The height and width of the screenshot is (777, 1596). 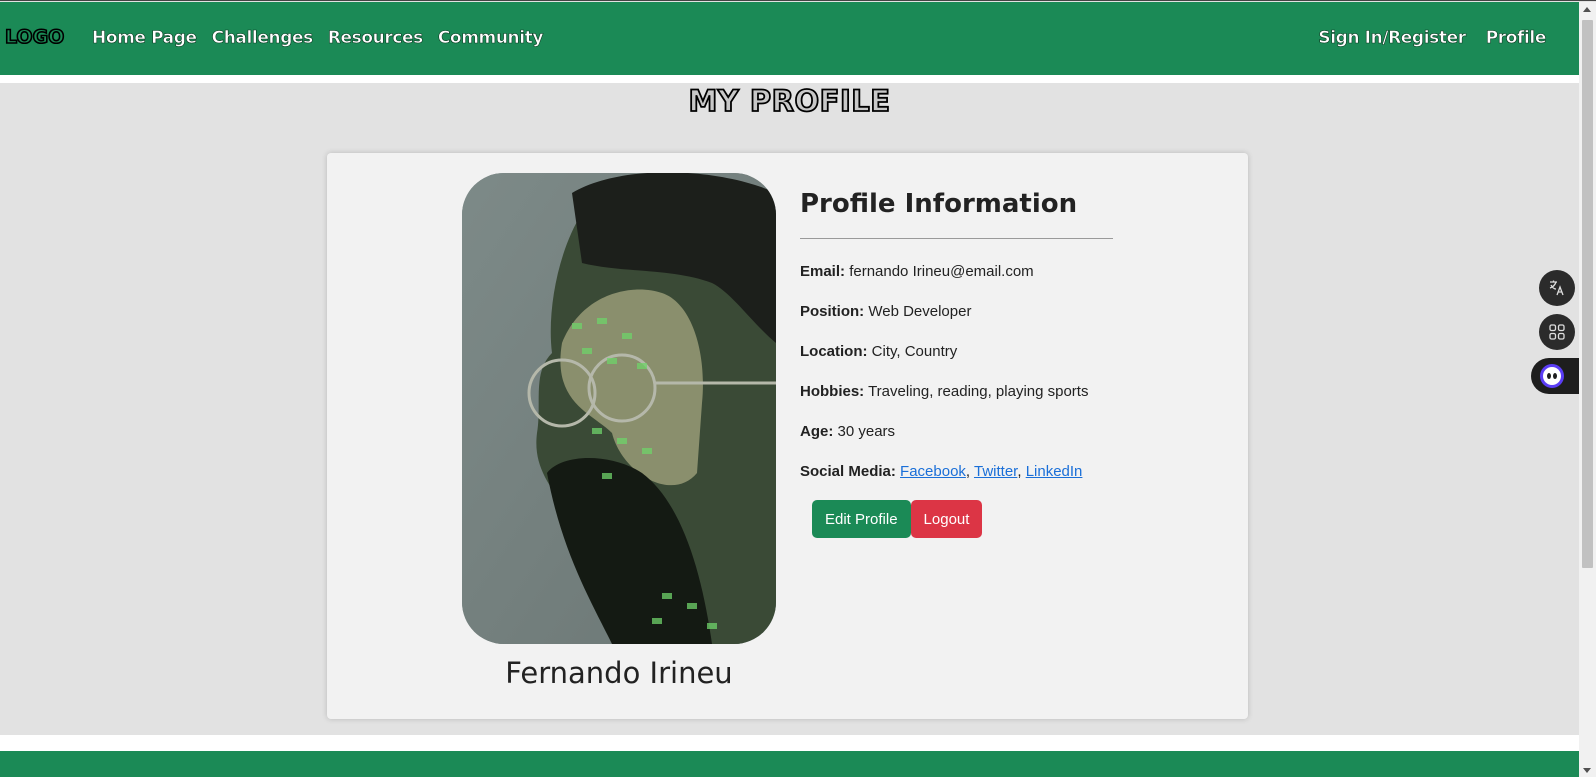 I want to click on position-label: Position:, so click(x=832, y=311).